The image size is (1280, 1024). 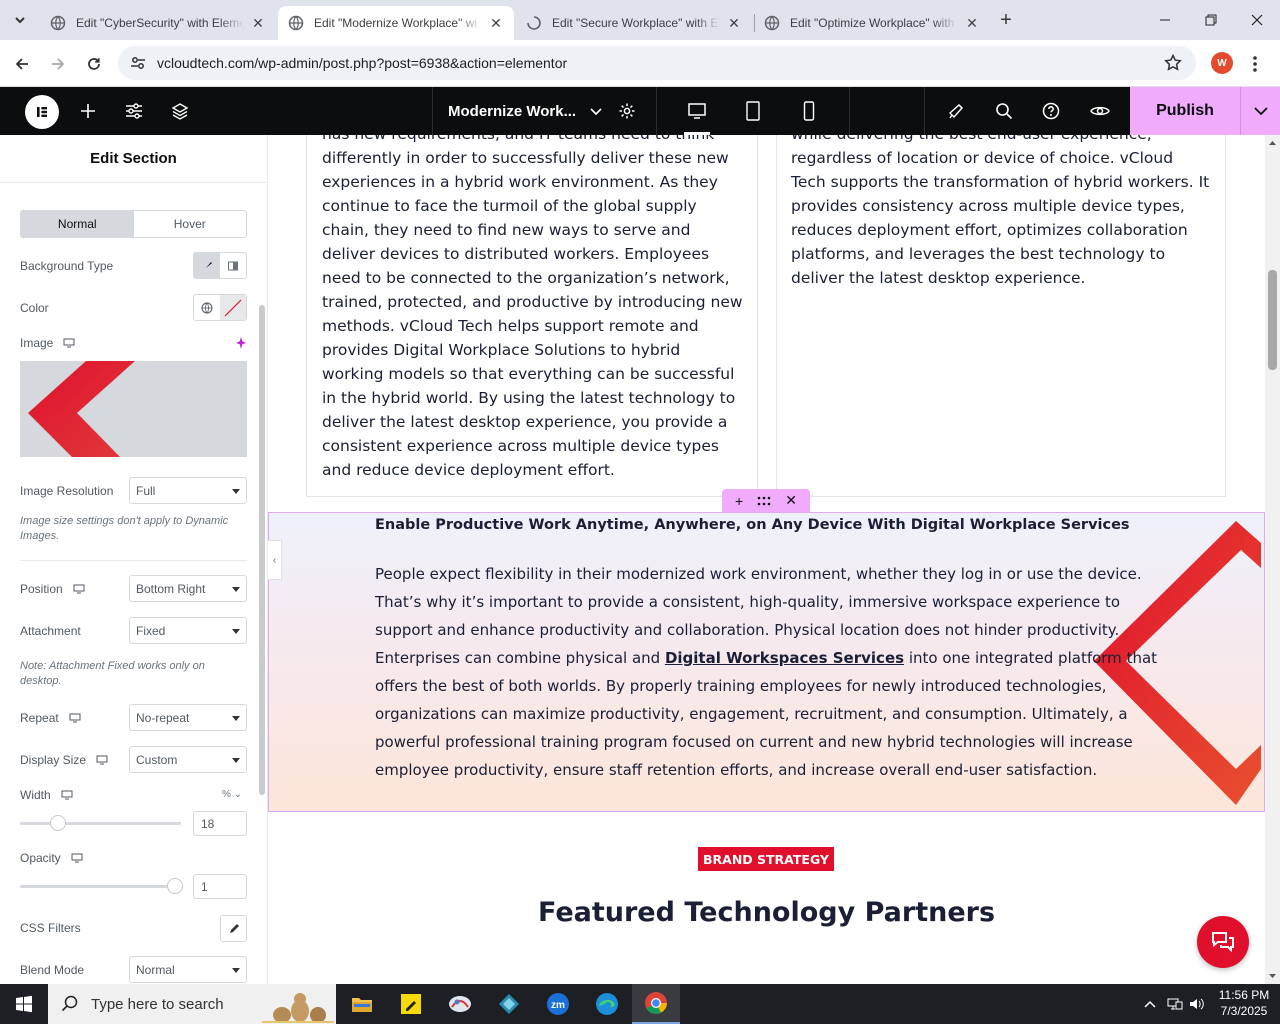 I want to click on image-label: Image, so click(x=37, y=343).